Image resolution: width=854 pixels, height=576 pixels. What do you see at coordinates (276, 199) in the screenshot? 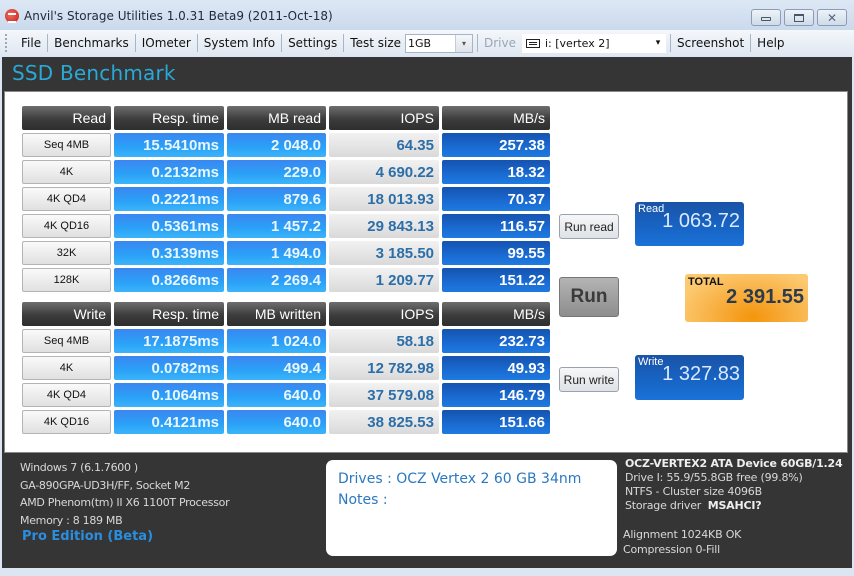
I see `mb-value: 879.6` at bounding box center [276, 199].